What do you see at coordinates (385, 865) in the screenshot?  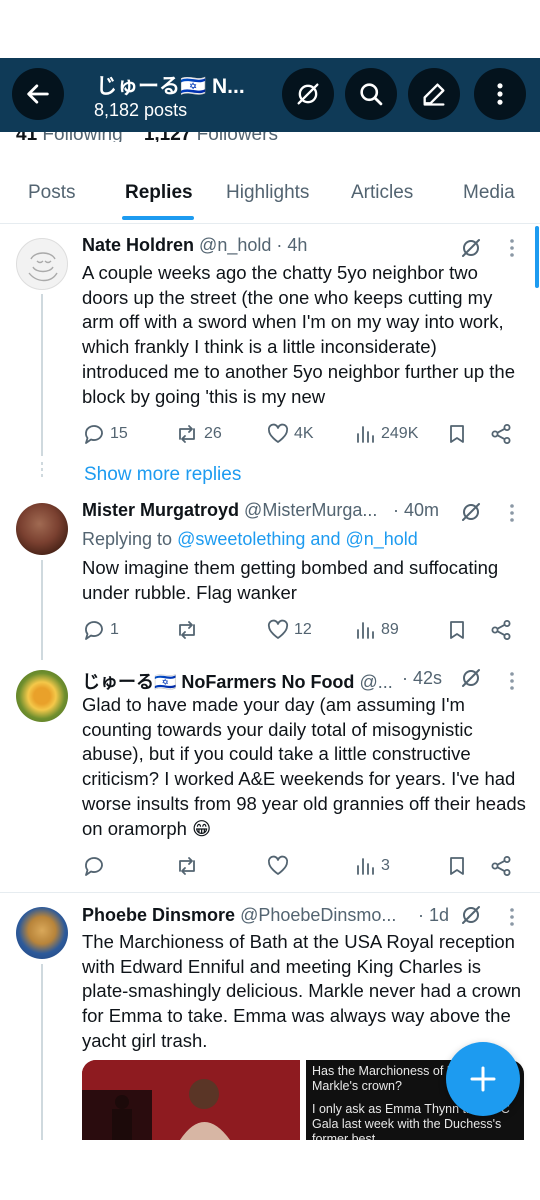 I see `views-count: 3` at bounding box center [385, 865].